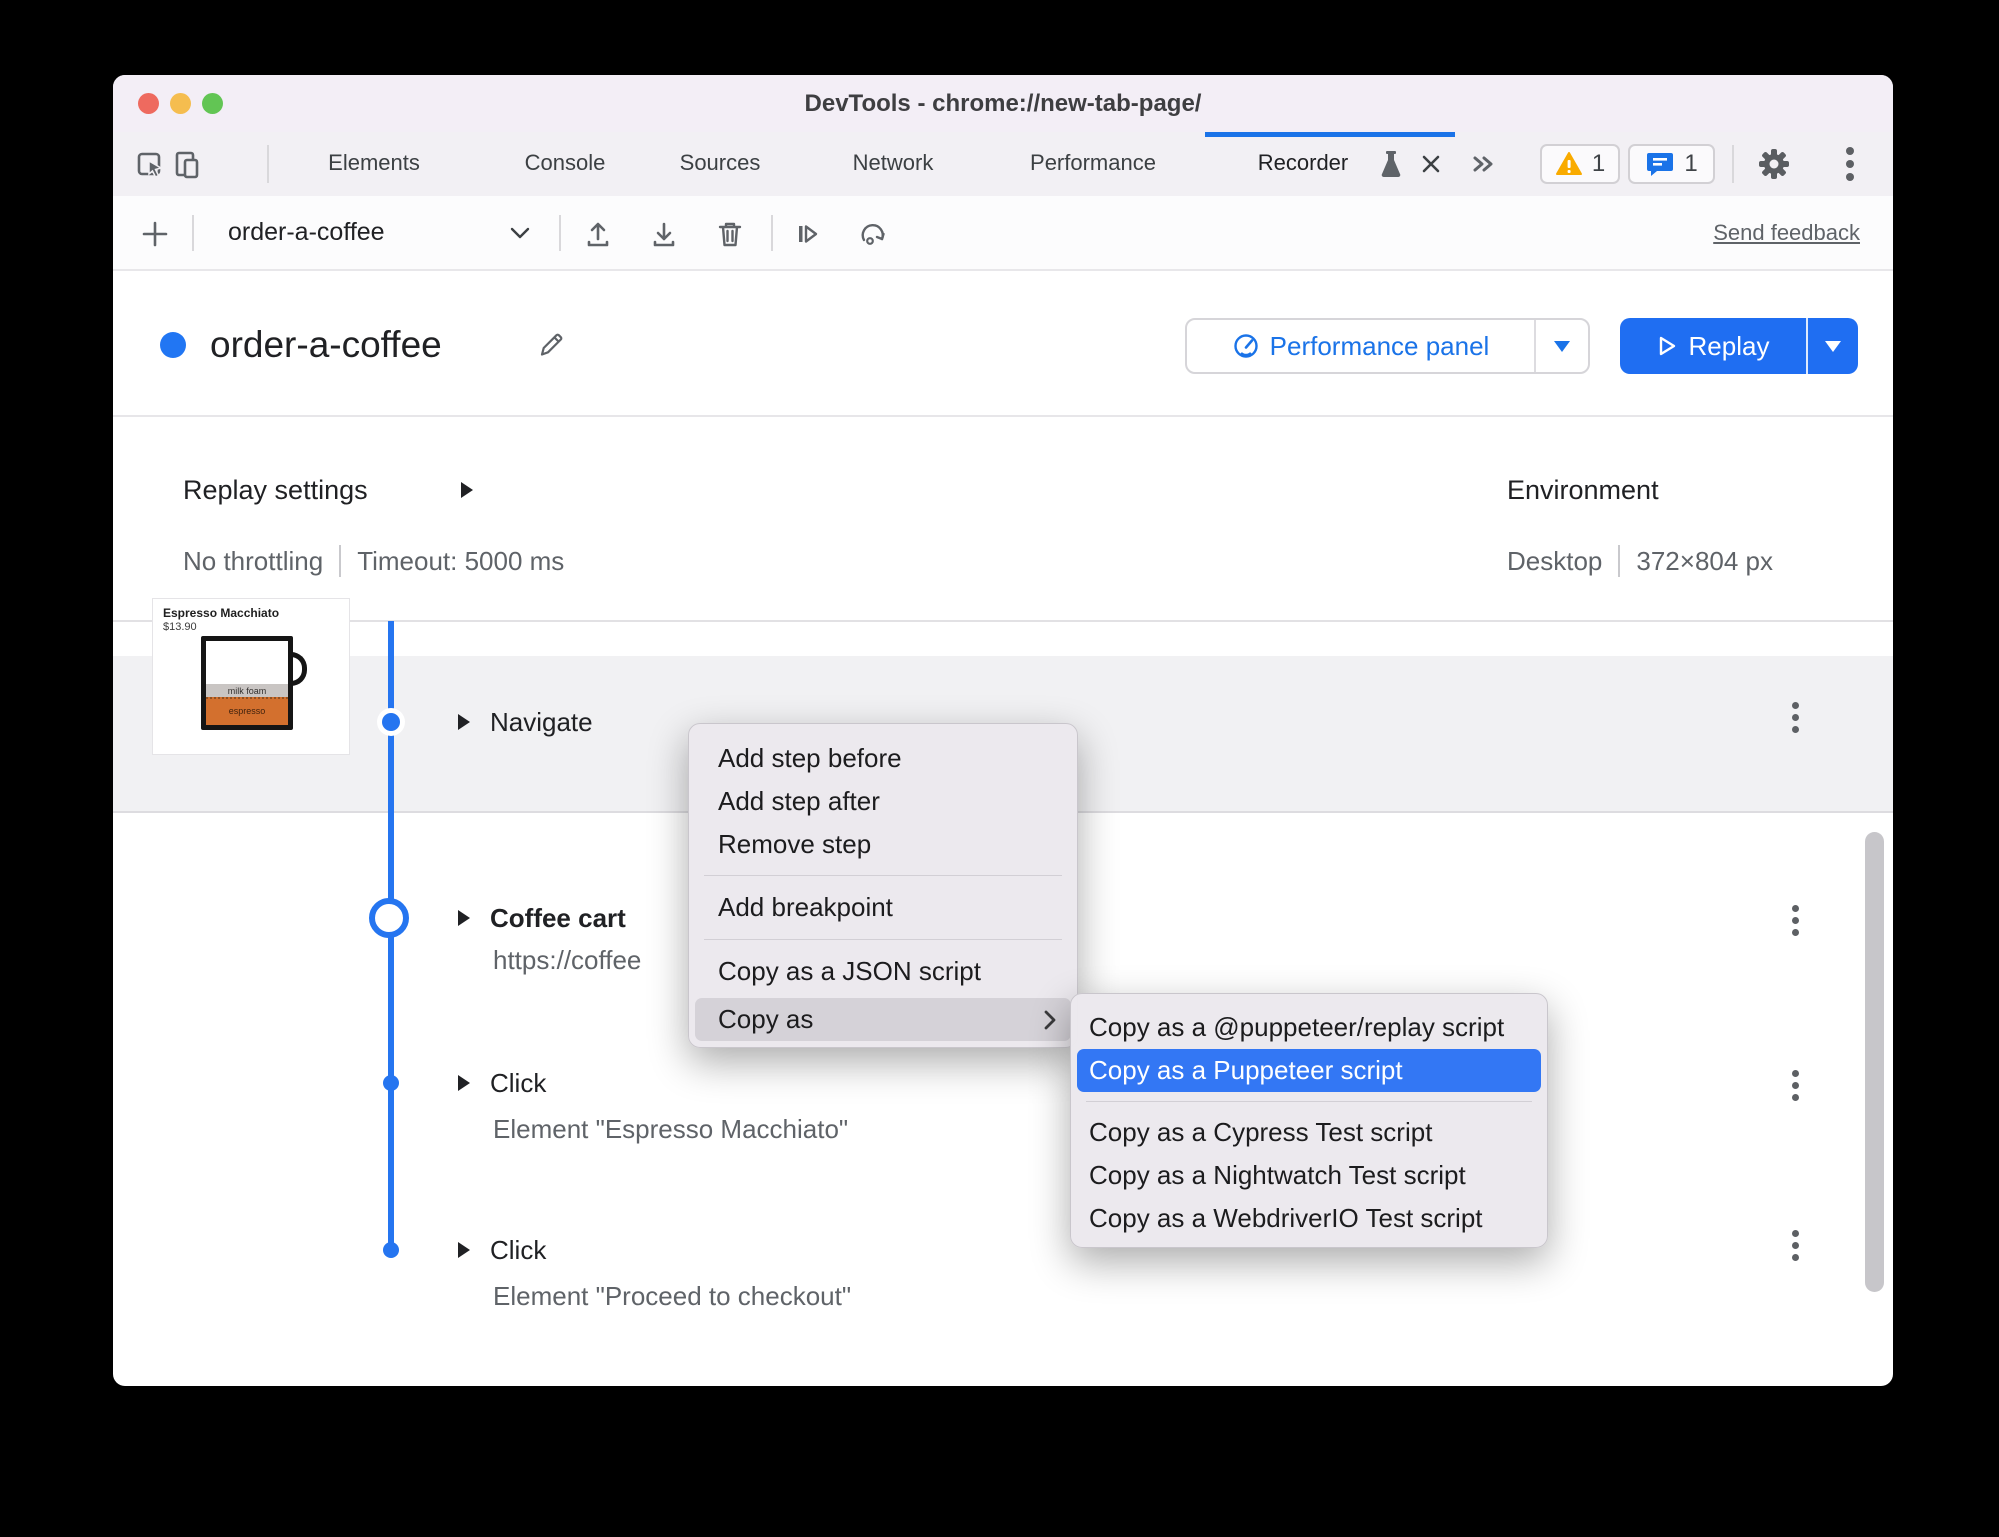 The height and width of the screenshot is (1537, 1999). Describe the element at coordinates (1309, 1027) in the screenshot. I see `submenu-item-puppeteer-replay: Copy as a @puppeteer/replay script` at that location.